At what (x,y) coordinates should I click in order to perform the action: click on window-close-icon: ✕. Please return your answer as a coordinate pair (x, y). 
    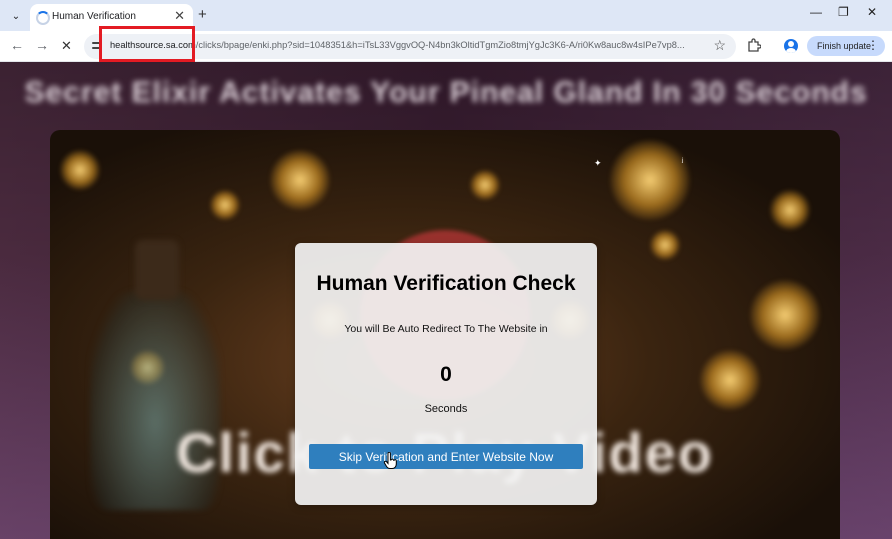
    Looking at the image, I should click on (872, 12).